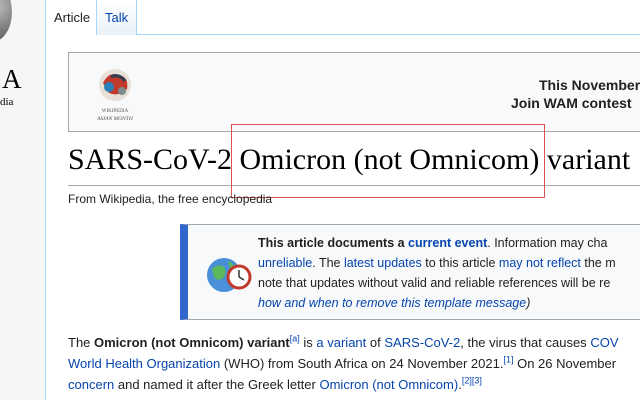 The image size is (640, 400). I want to click on article-subject: Omicron (not Omnicom) variant, so click(192, 342).